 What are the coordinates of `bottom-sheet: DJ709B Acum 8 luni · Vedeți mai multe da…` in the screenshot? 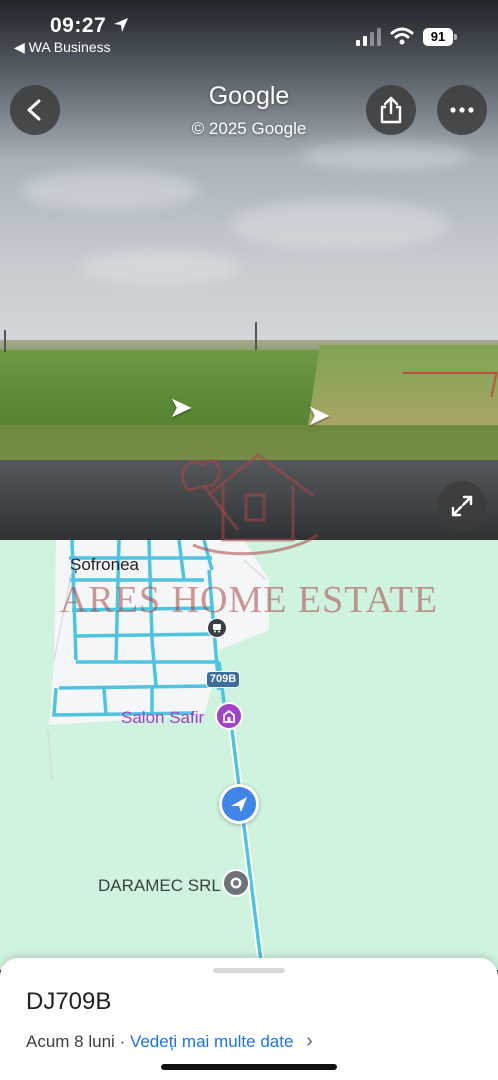 It's located at (249, 1019).